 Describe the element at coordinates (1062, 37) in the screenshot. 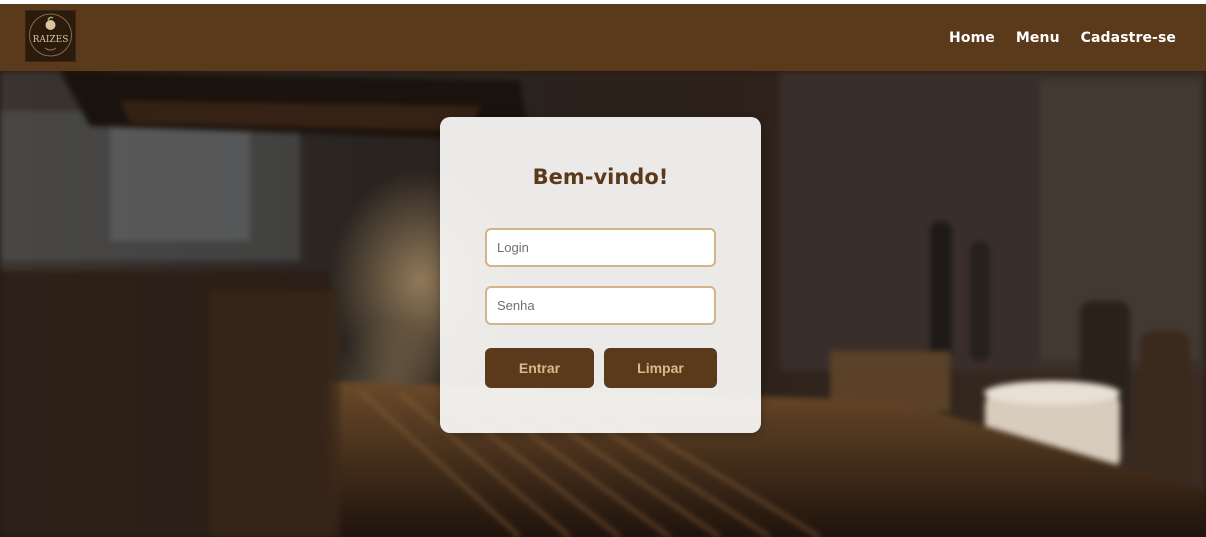

I see `main-nav: Home Menu Cadastre-se` at that location.